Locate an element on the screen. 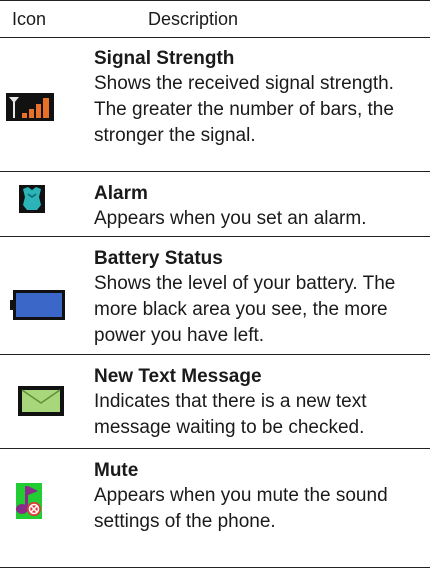 The height and width of the screenshot is (569, 430). row-description-line: power you have left. is located at coordinates (179, 335).